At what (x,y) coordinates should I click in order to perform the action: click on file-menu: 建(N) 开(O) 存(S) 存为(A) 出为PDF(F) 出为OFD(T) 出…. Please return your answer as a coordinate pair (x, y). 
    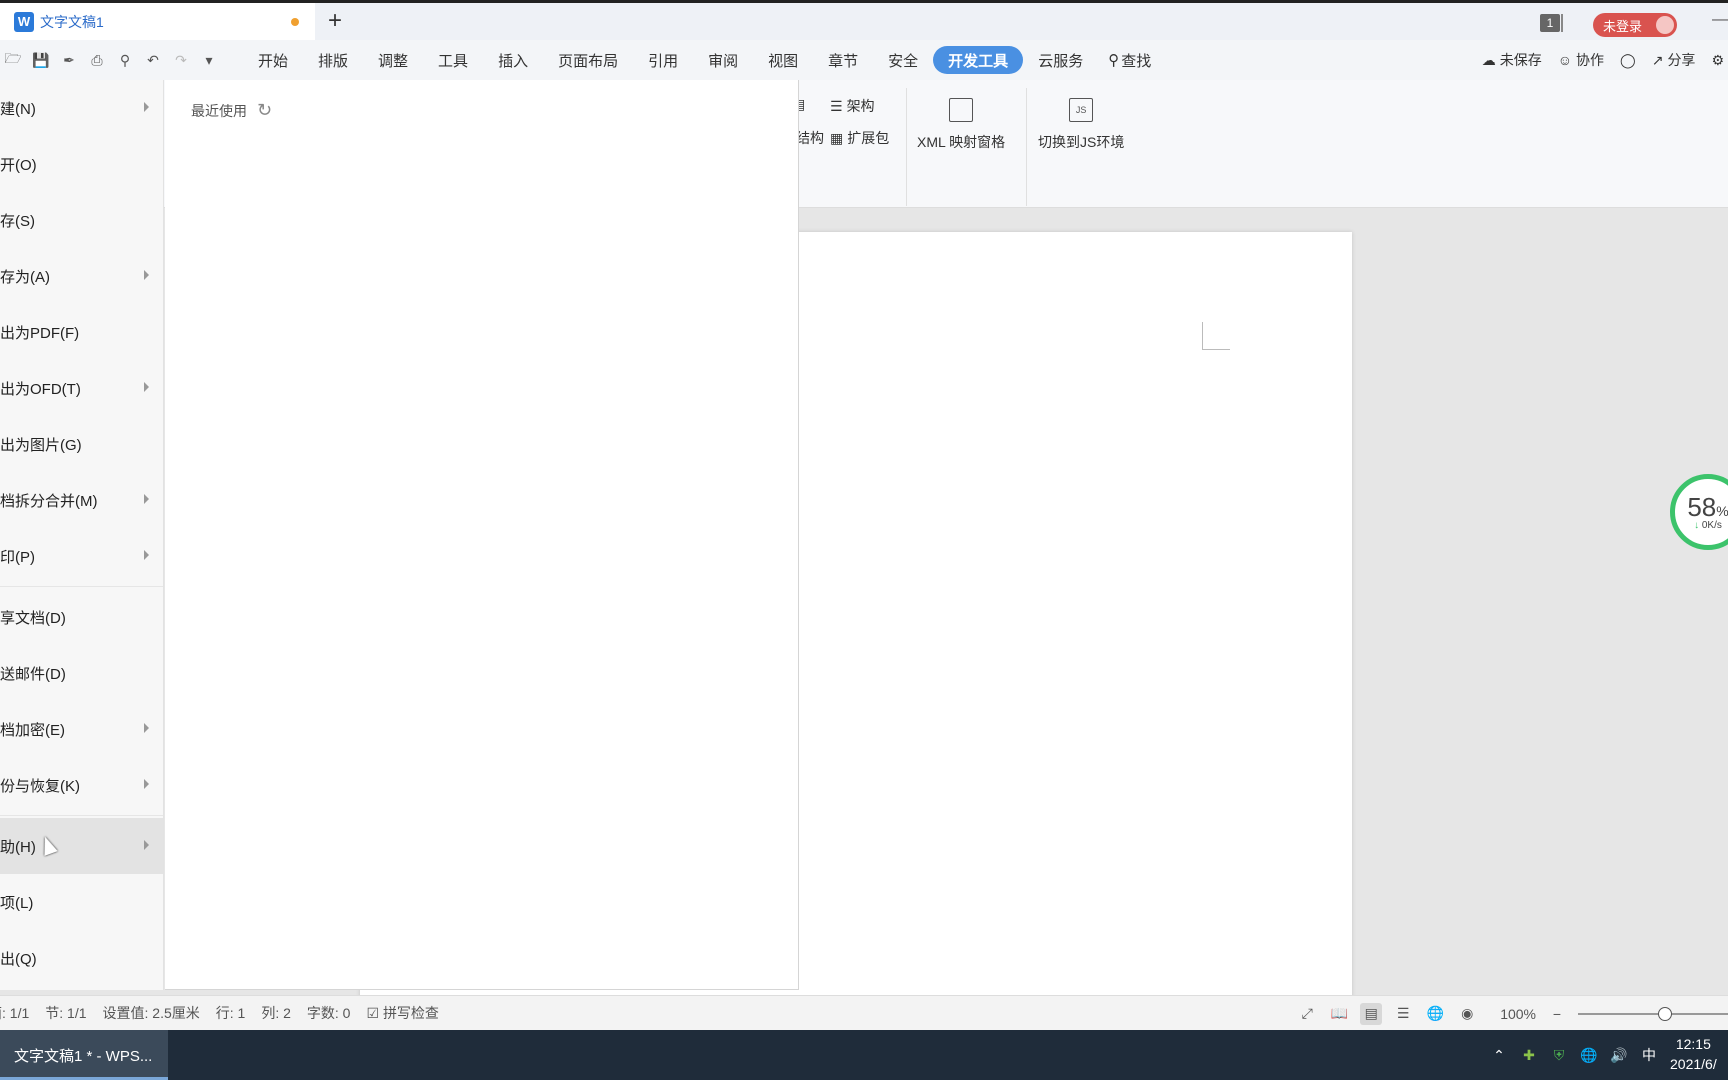
    Looking at the image, I should click on (82, 535).